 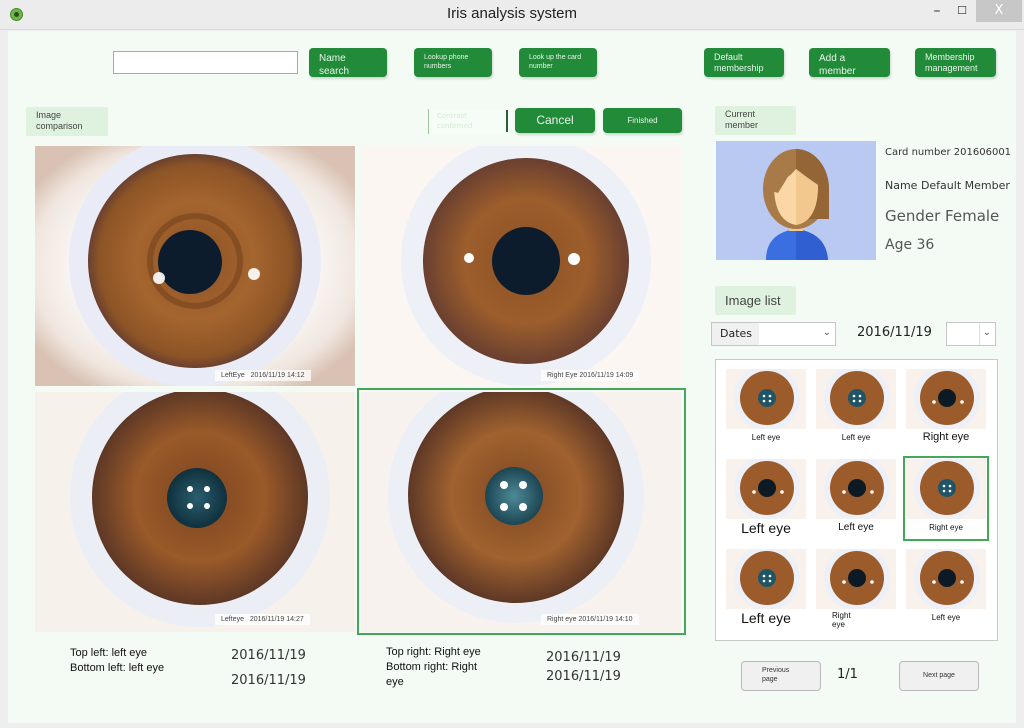 What do you see at coordinates (555, 120) in the screenshot?
I see `cancel-button: Cancel` at bounding box center [555, 120].